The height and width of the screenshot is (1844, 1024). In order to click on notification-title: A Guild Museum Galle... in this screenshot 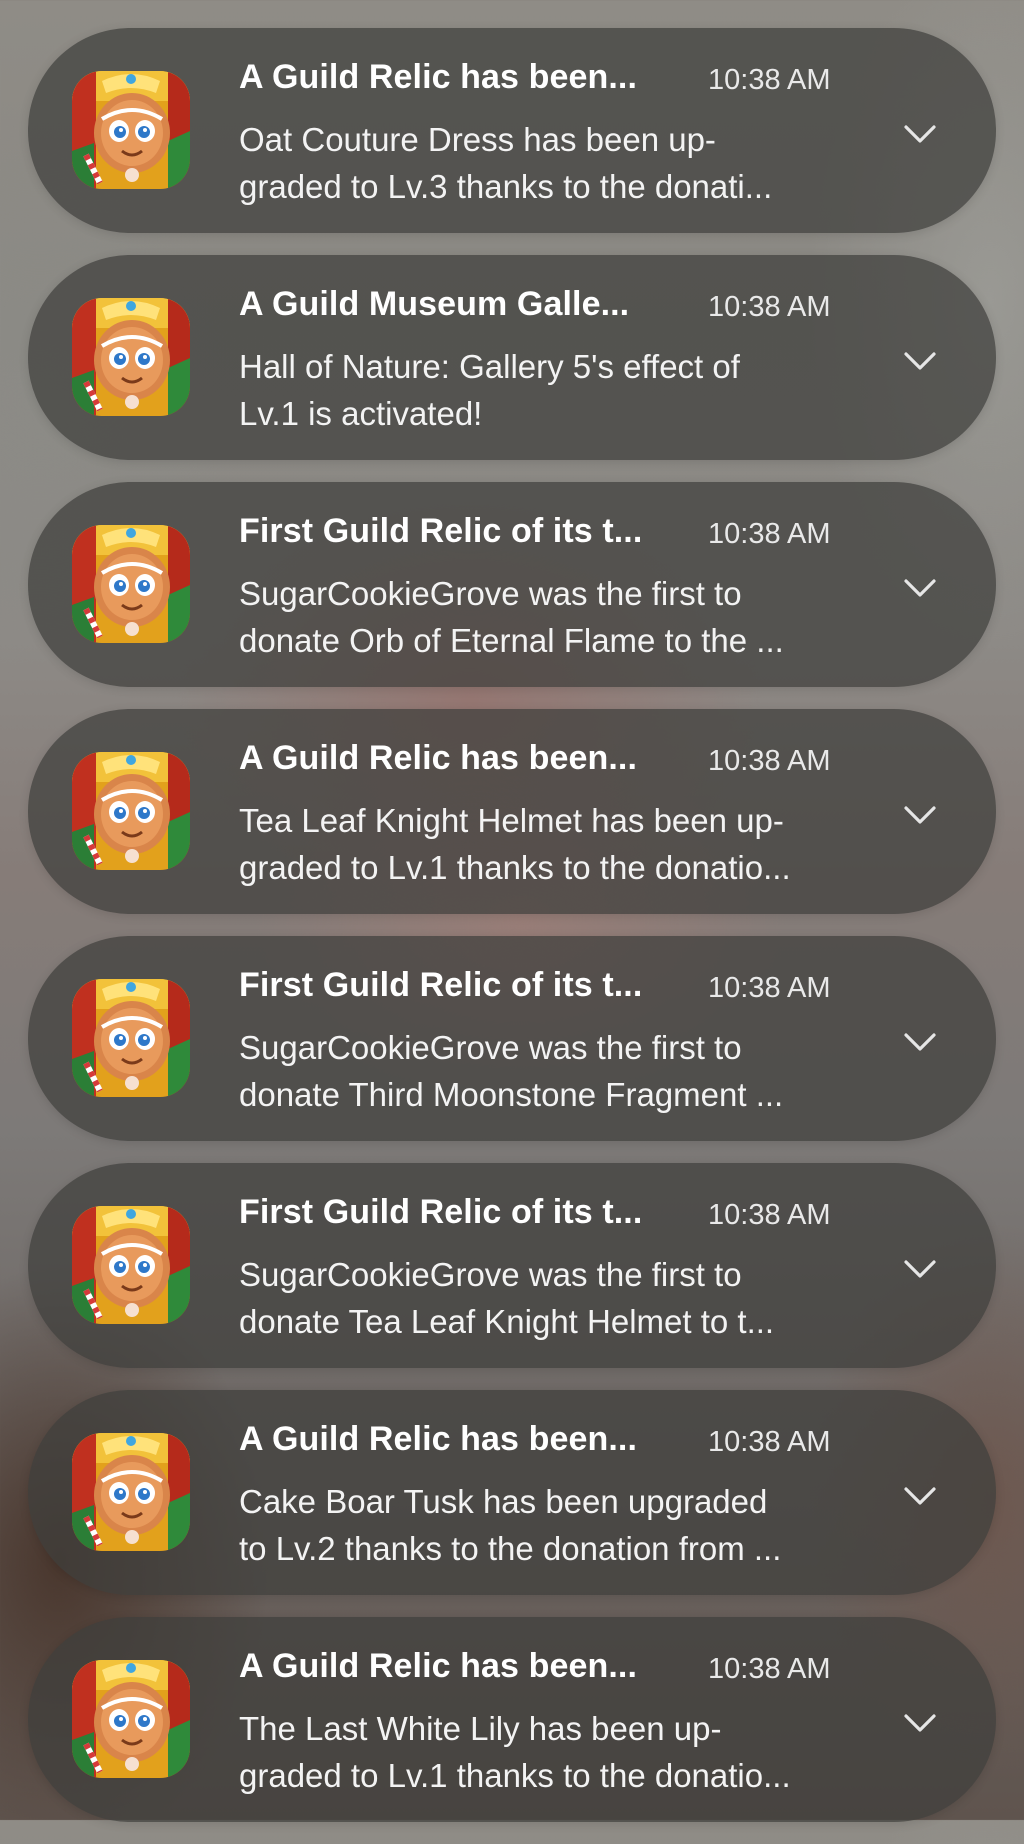, I will do `click(434, 304)`.